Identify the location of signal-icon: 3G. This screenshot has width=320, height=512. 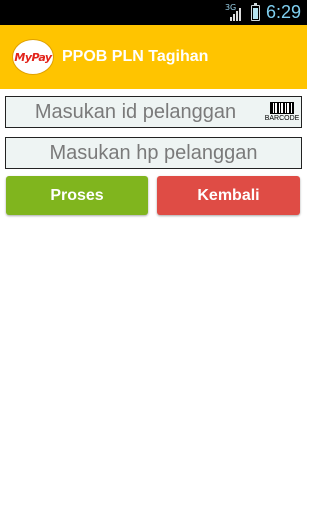
(235, 12).